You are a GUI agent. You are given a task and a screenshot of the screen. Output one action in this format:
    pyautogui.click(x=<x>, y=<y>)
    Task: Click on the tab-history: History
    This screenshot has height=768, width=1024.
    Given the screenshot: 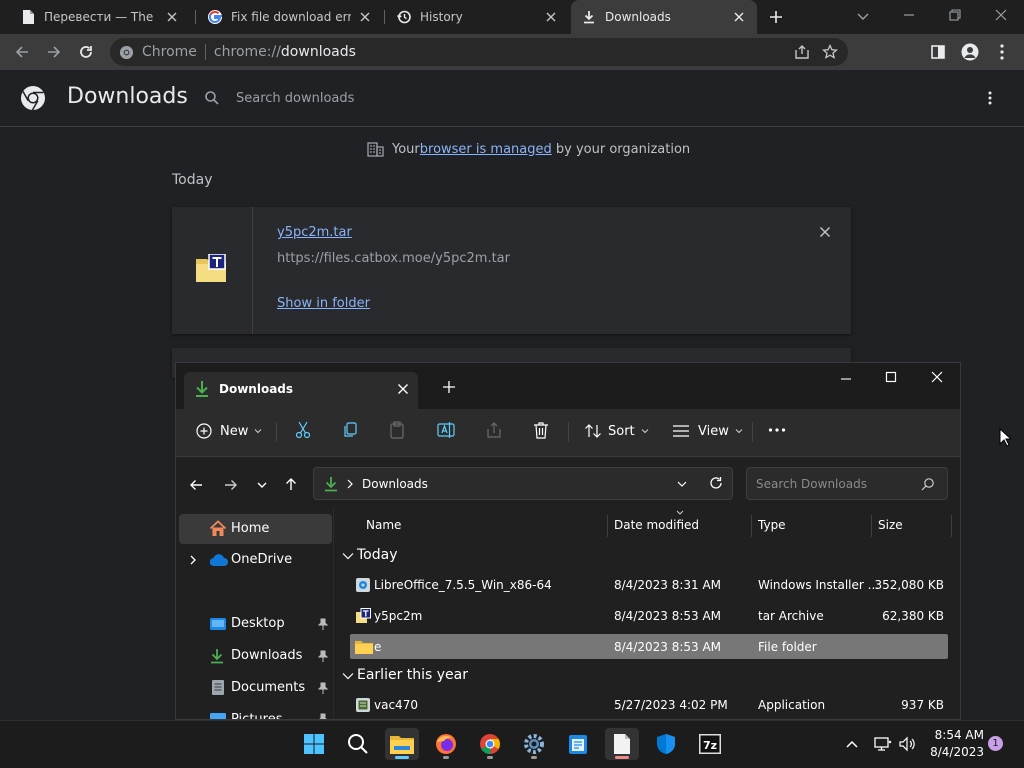 What is the action you would take?
    pyautogui.click(x=477, y=17)
    